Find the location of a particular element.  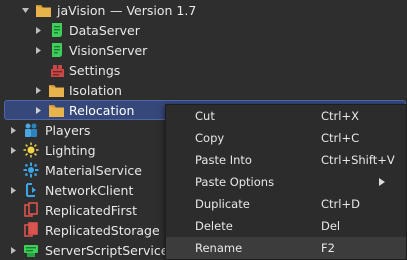

players-icon is located at coordinates (31, 130).